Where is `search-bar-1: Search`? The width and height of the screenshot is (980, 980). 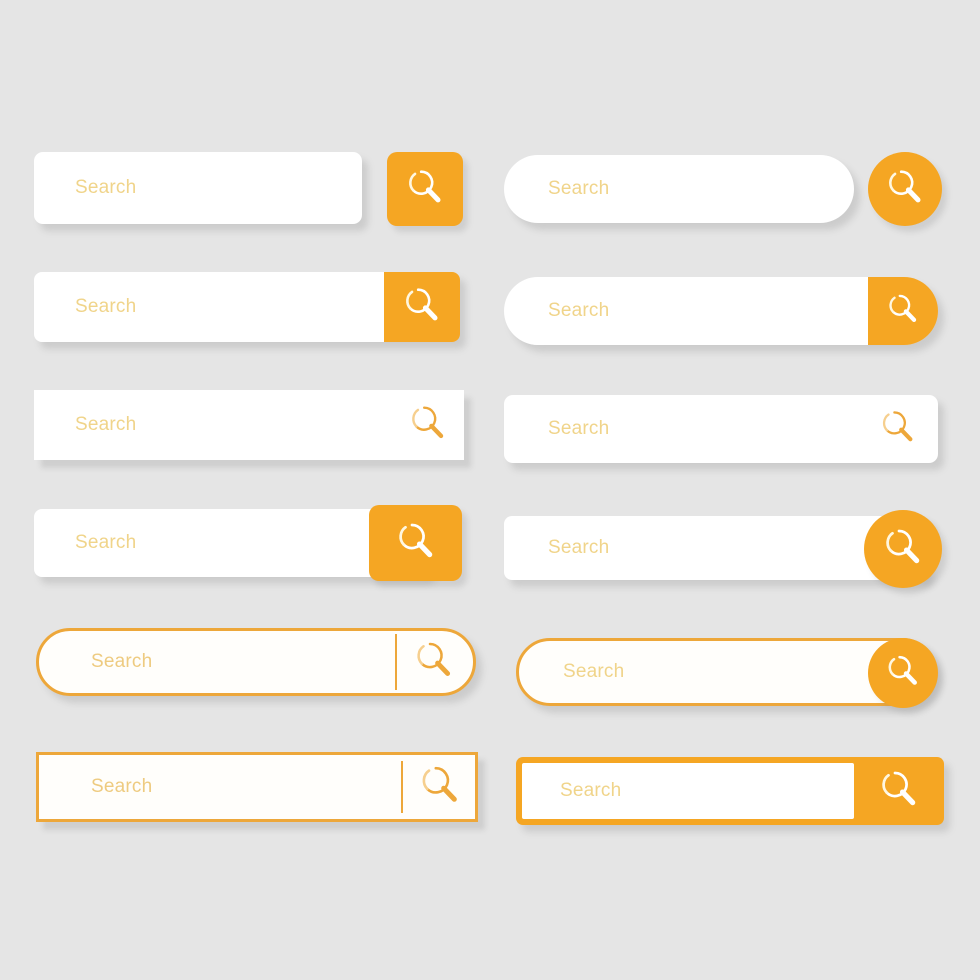 search-bar-1: Search is located at coordinates (254, 189).